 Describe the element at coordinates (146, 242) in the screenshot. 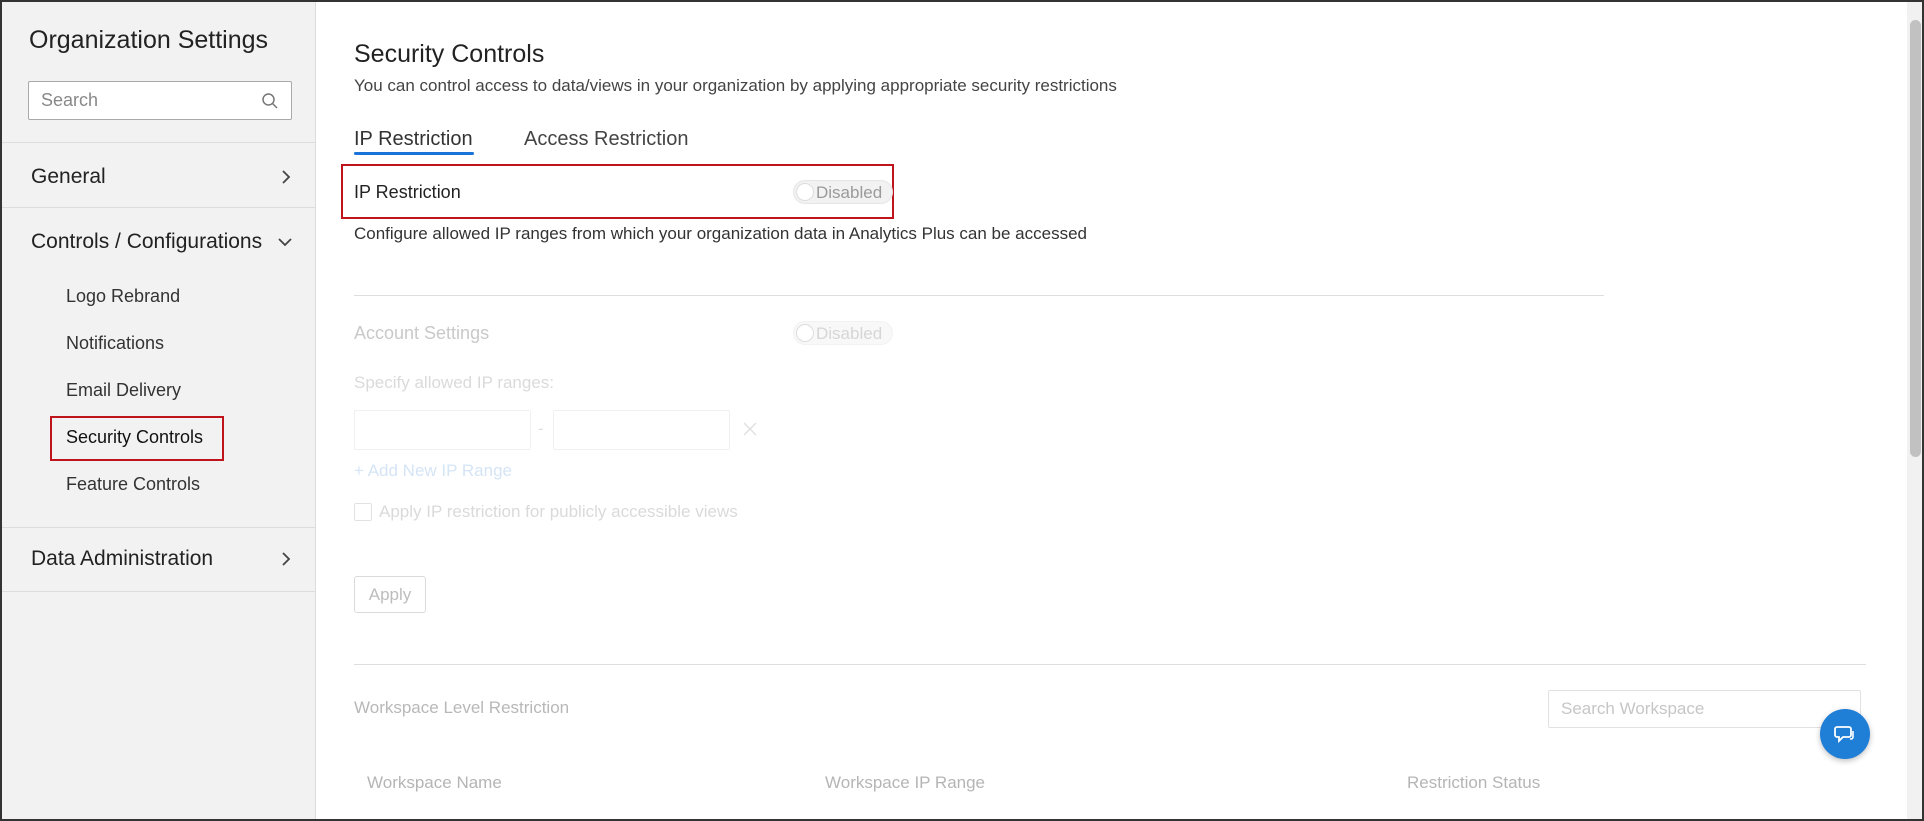

I see `sidebar-section-controls-label: Controls / Configurations` at that location.